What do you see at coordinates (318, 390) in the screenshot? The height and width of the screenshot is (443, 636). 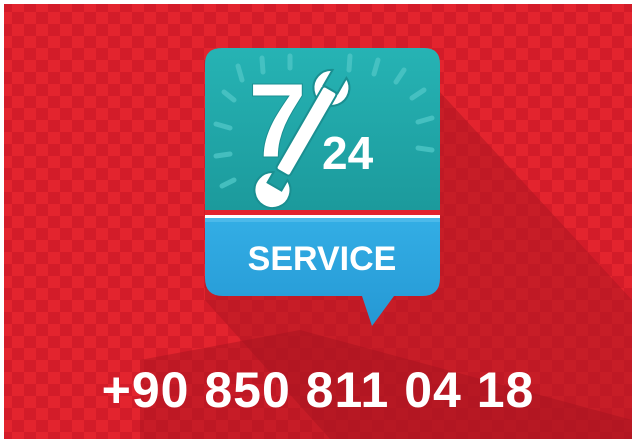 I see `phone-number: +90 850 811 04 18` at bounding box center [318, 390].